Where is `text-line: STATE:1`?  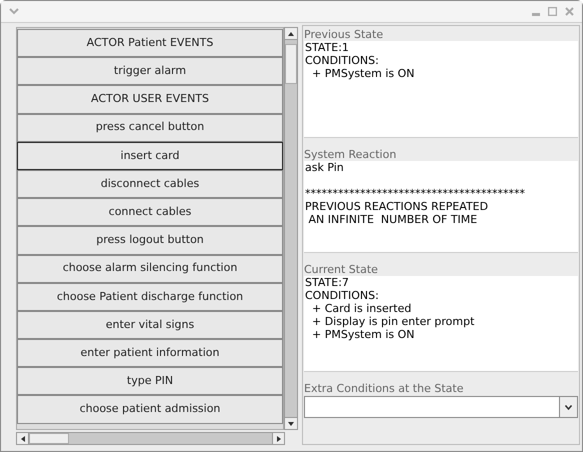 text-line: STATE:1 is located at coordinates (327, 47).